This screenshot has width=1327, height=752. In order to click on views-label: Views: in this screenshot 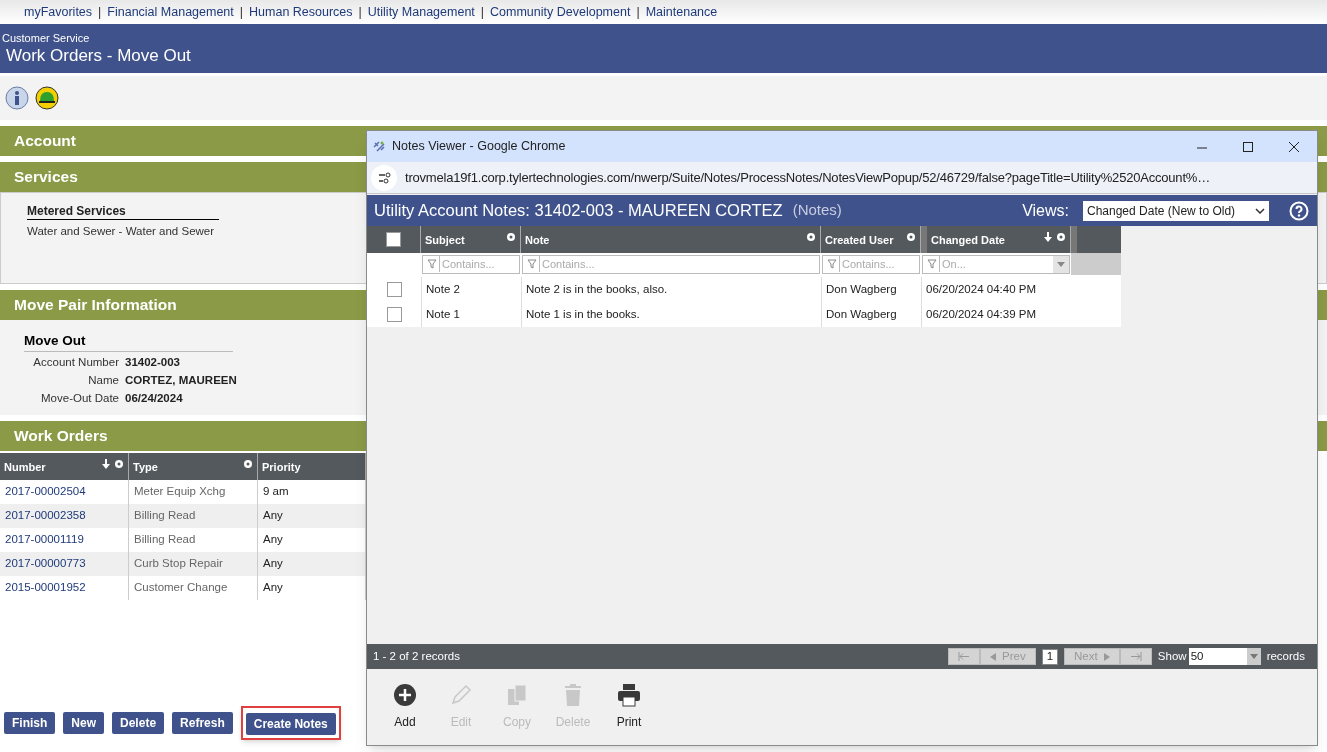, I will do `click(1045, 210)`.